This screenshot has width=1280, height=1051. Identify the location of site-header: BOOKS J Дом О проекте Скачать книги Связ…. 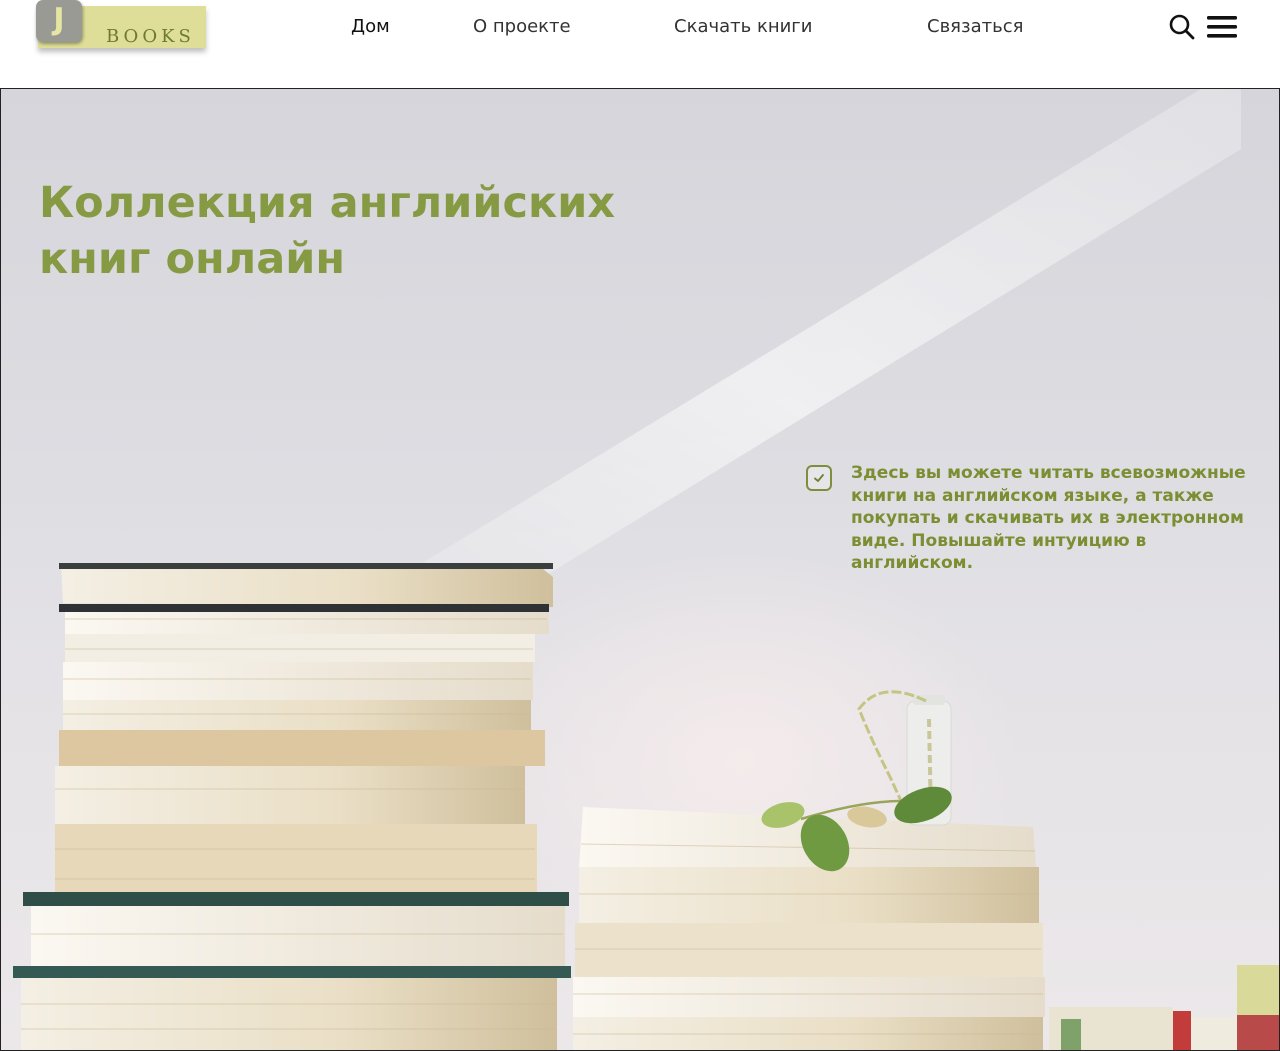
(640, 44).